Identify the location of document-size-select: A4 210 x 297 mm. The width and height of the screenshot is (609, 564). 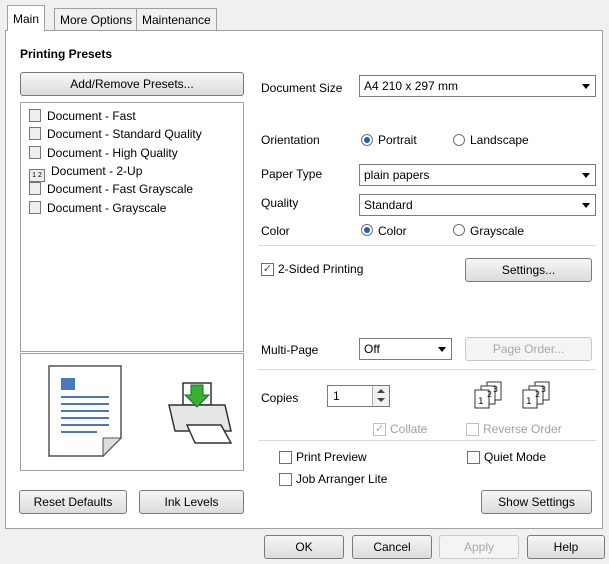
(477, 86).